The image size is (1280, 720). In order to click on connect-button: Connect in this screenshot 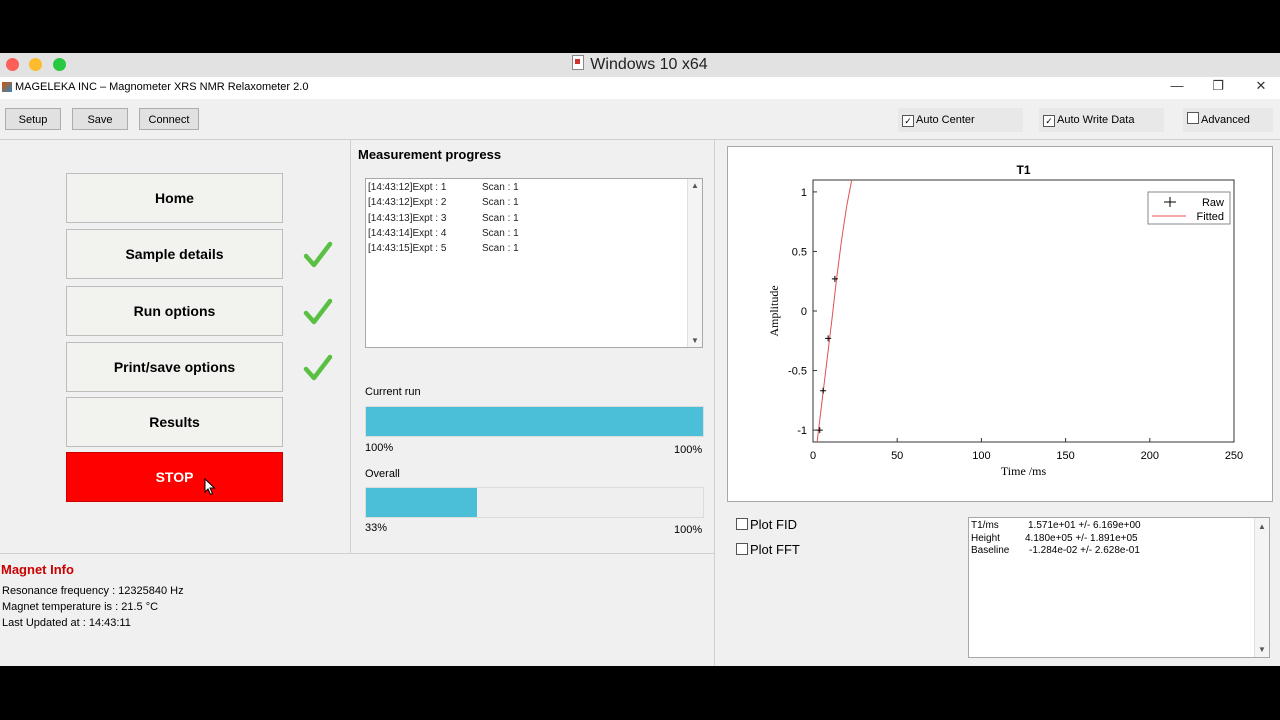, I will do `click(169, 119)`.